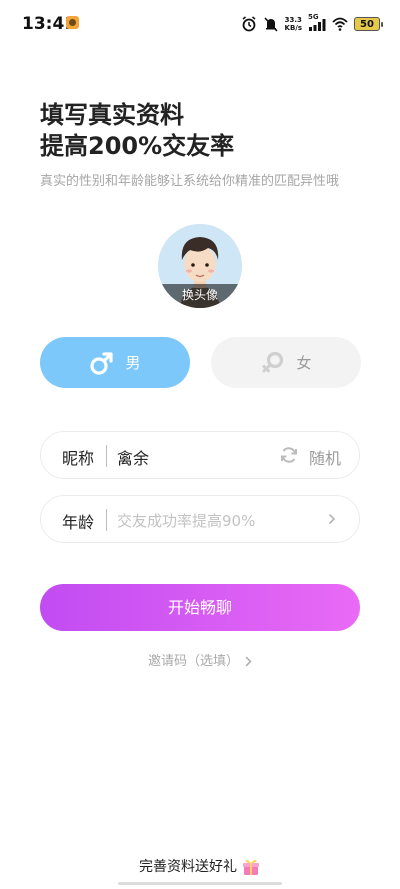 This screenshot has height=889, width=400. Describe the element at coordinates (200, 883) in the screenshot. I see `home-indicator` at that location.